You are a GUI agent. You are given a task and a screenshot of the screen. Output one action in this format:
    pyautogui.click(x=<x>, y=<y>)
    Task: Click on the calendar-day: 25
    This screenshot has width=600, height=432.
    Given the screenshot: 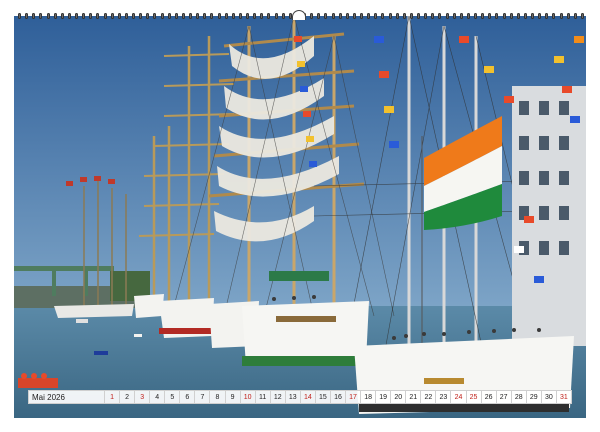 What is the action you would take?
    pyautogui.click(x=473, y=397)
    